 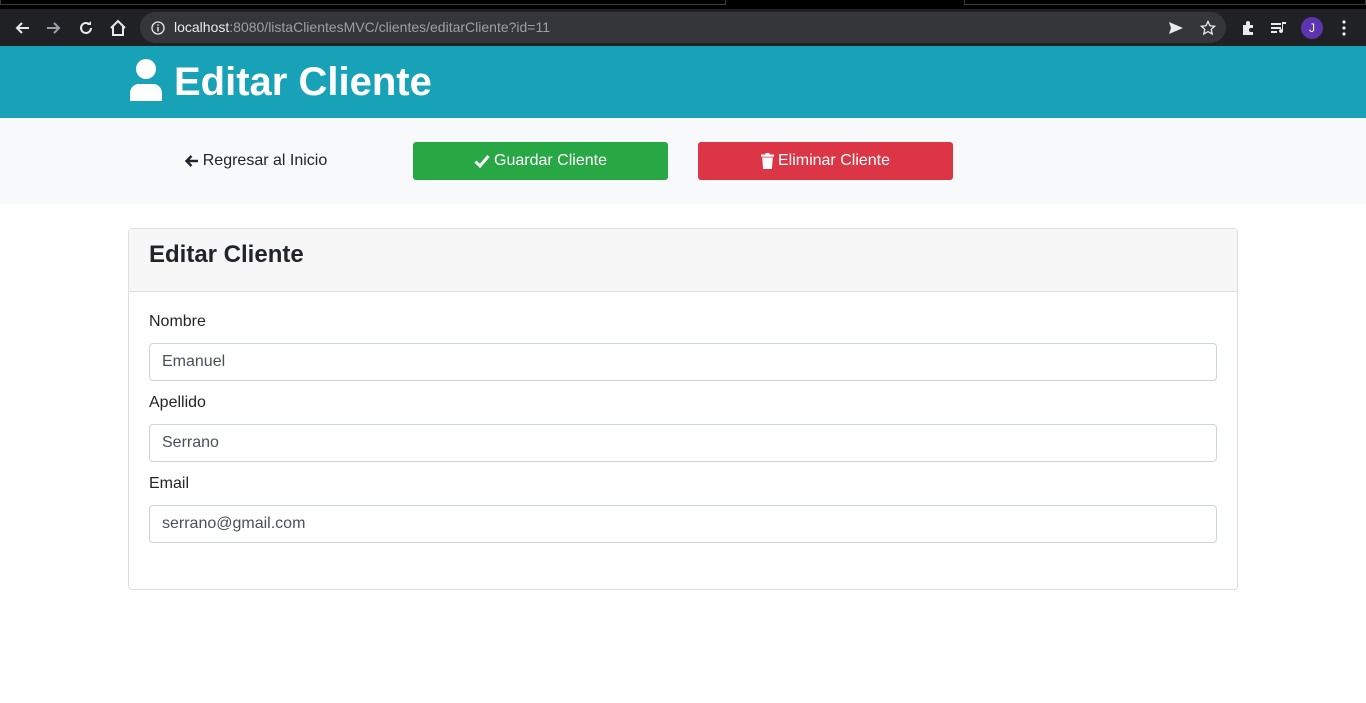 I want to click on delete-client-label: Eliminar Cliente, so click(x=834, y=160).